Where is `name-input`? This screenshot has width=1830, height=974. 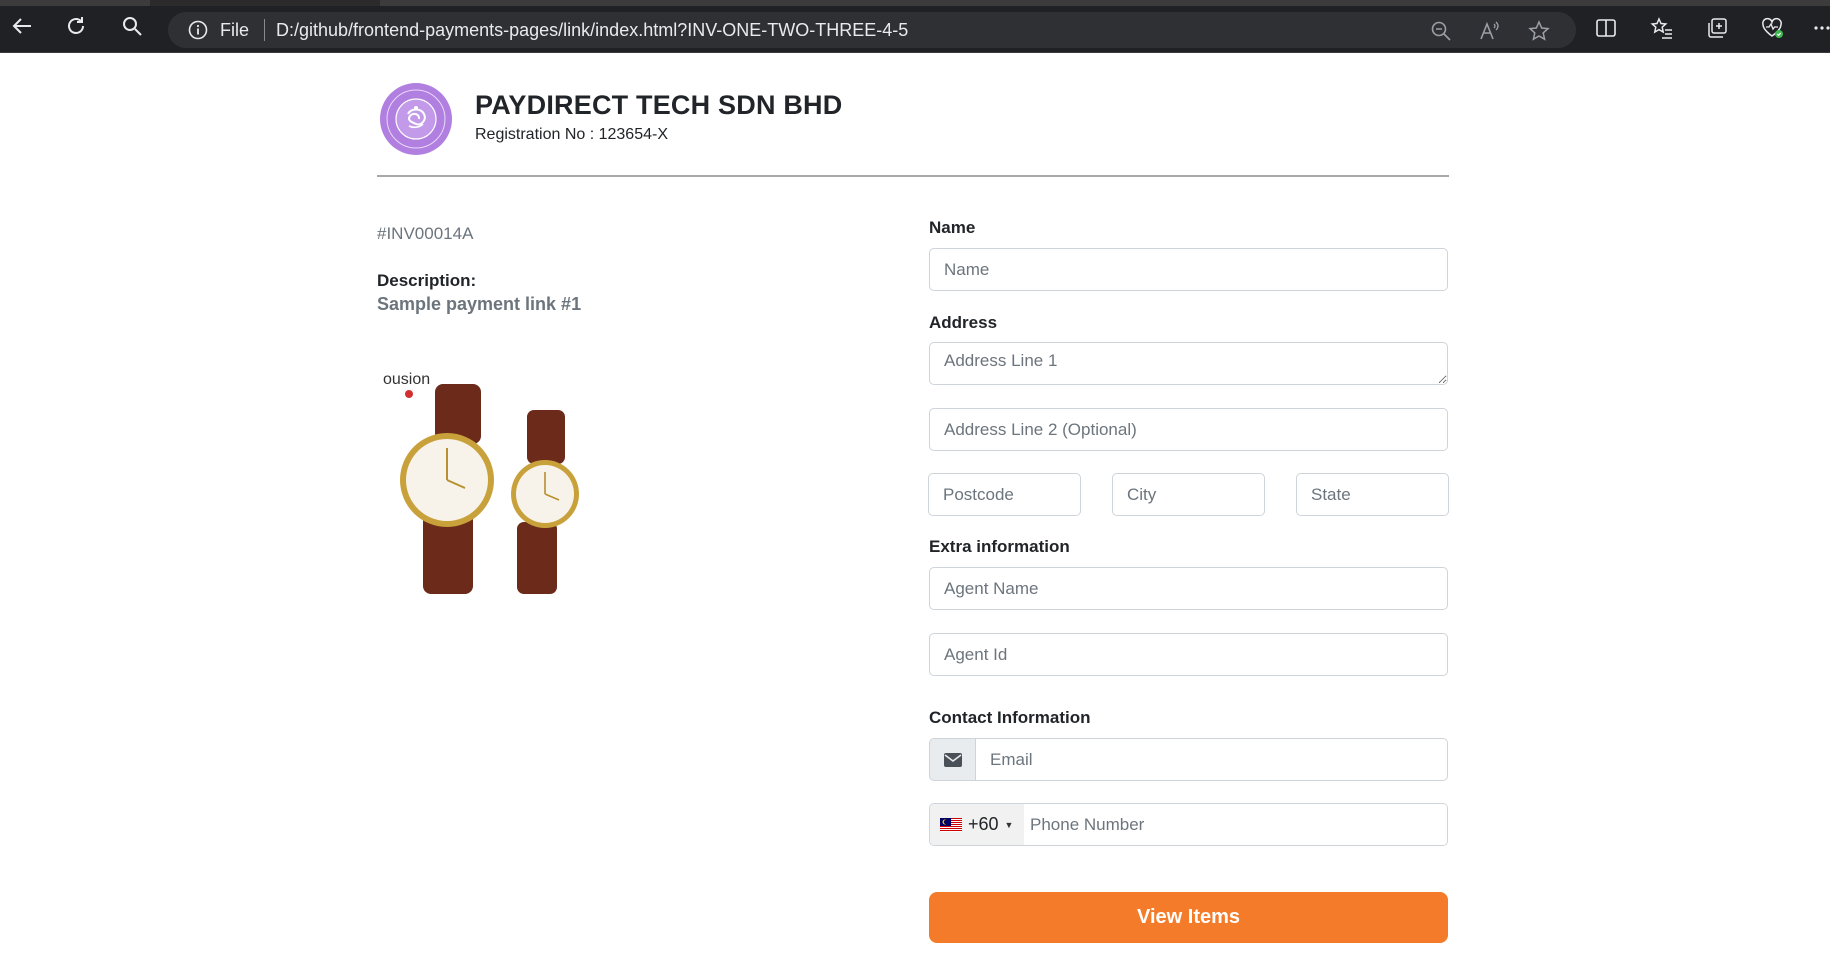
name-input is located at coordinates (1188, 269).